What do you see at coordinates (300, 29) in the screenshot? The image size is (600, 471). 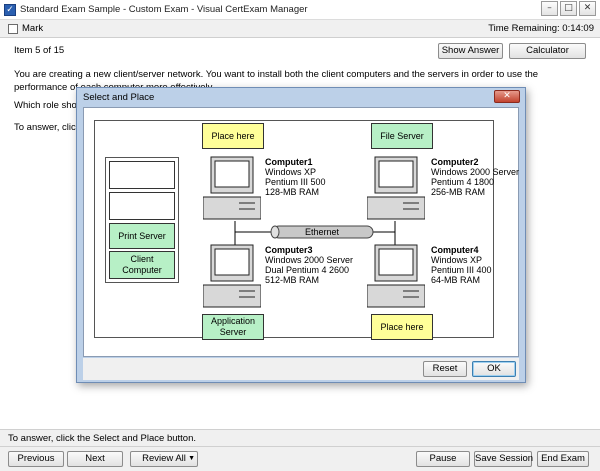 I see `mark-bar: Mark Time Remaining: 0:14:09` at bounding box center [300, 29].